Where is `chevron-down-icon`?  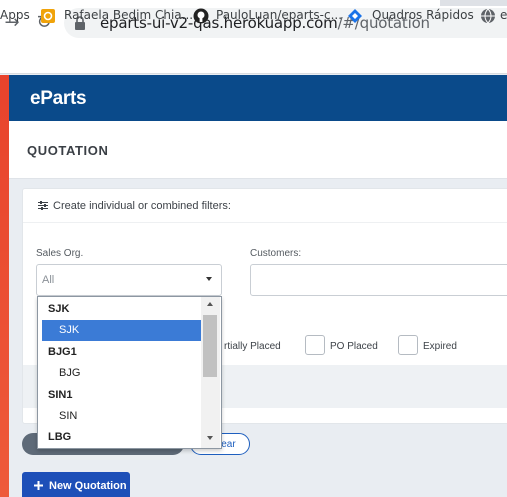 chevron-down-icon is located at coordinates (209, 279).